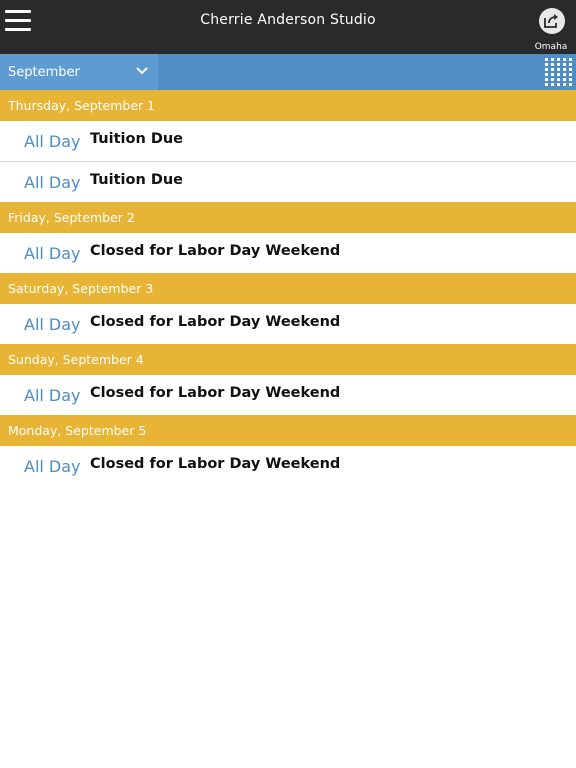 The height and width of the screenshot is (768, 576). I want to click on day-header: Monday, September 5, so click(288, 430).